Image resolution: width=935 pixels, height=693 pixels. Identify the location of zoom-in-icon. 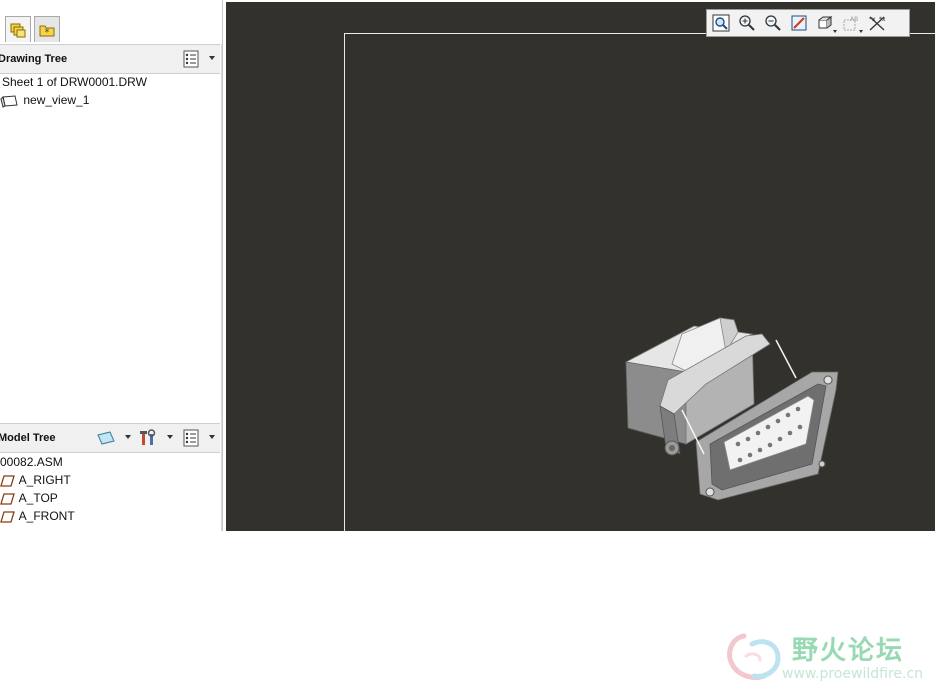
(747, 23).